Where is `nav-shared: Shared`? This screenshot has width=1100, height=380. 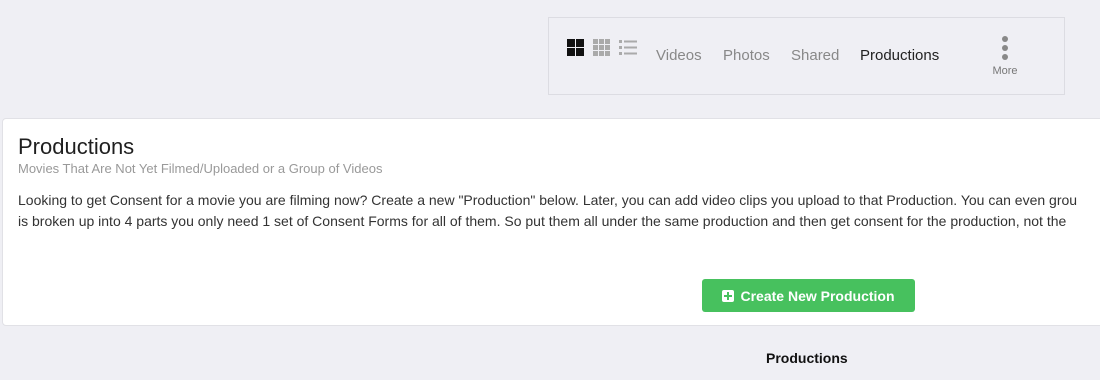
nav-shared: Shared is located at coordinates (815, 56).